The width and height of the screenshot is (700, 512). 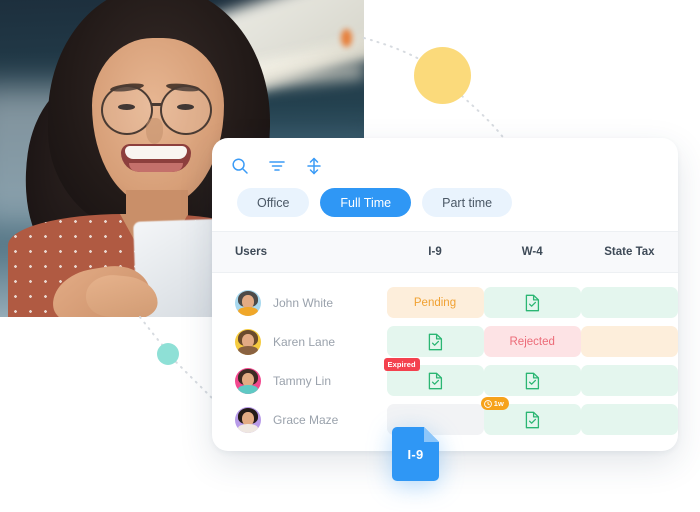 I want to click on cell-i9: Pending, so click(x=435, y=302).